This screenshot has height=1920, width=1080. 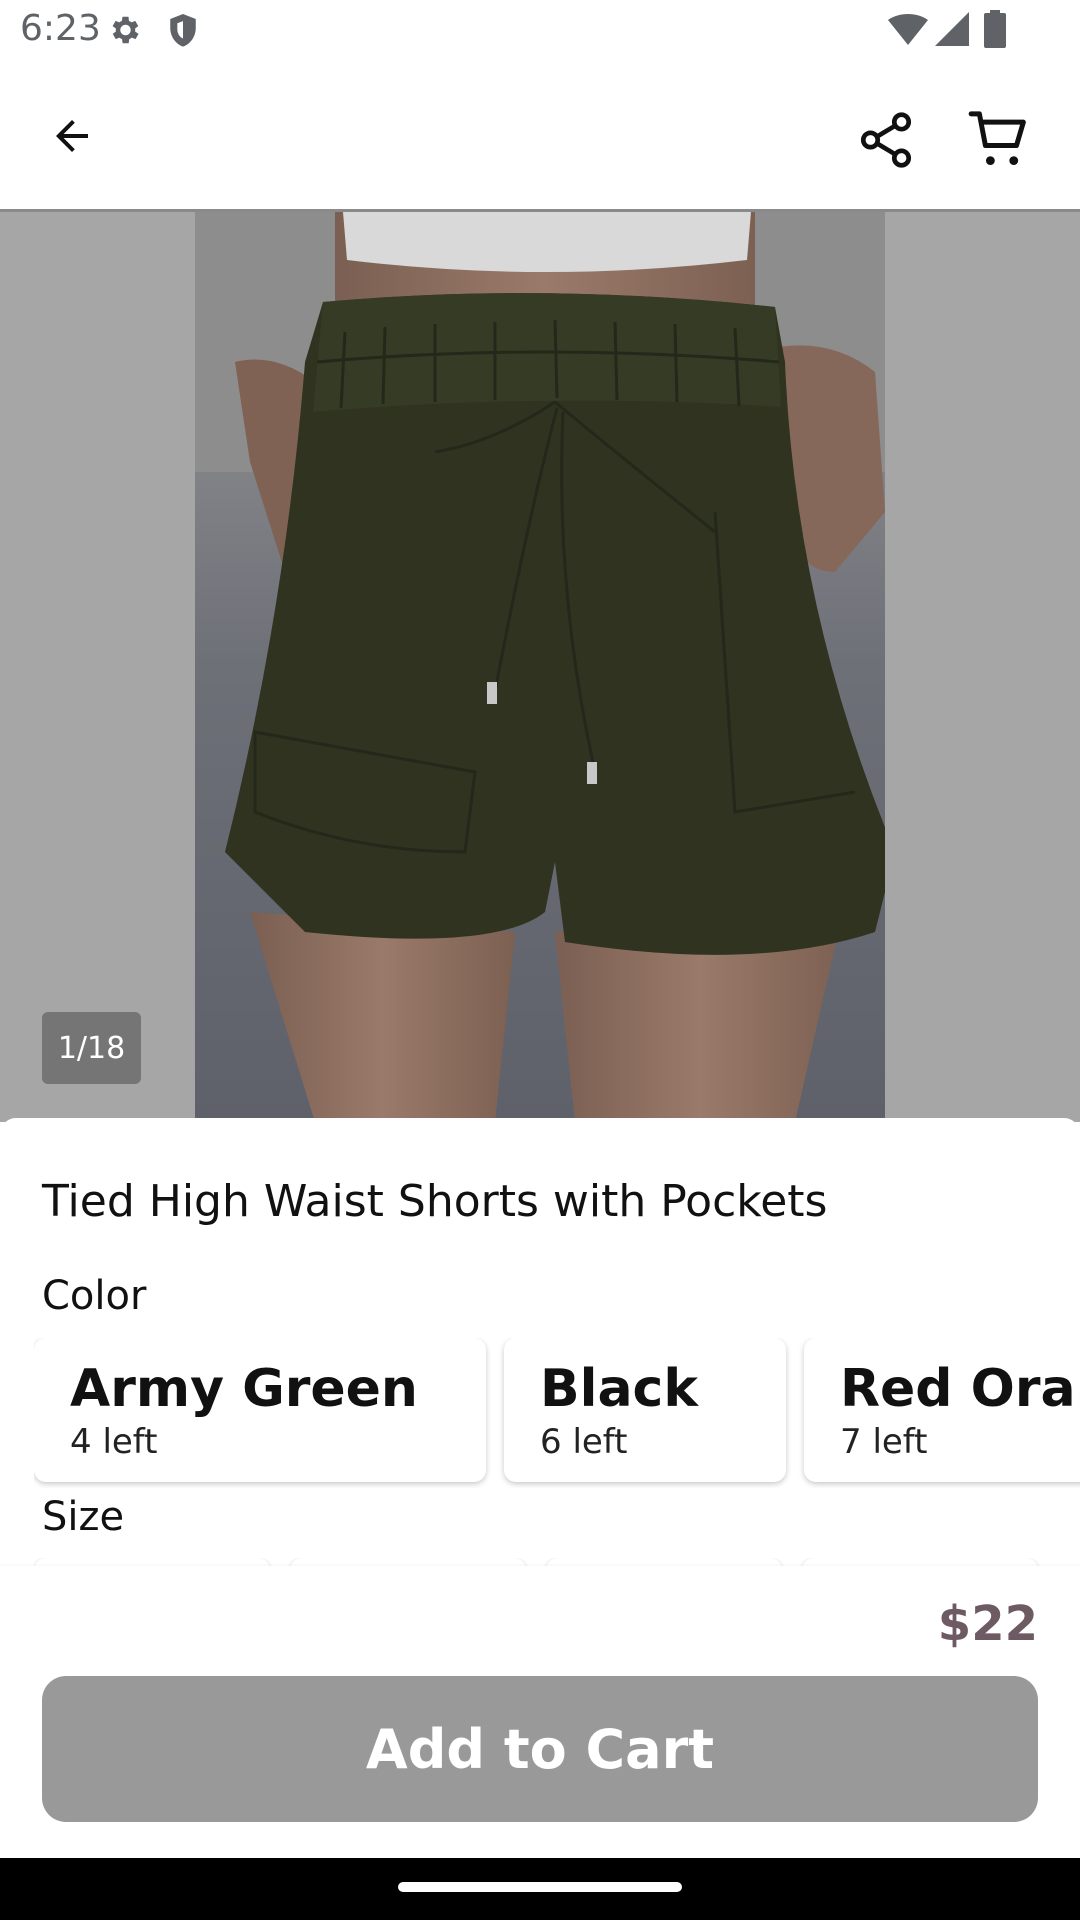 I want to click on add-to-cart-button: Add to Cart, so click(x=540, y=1749).